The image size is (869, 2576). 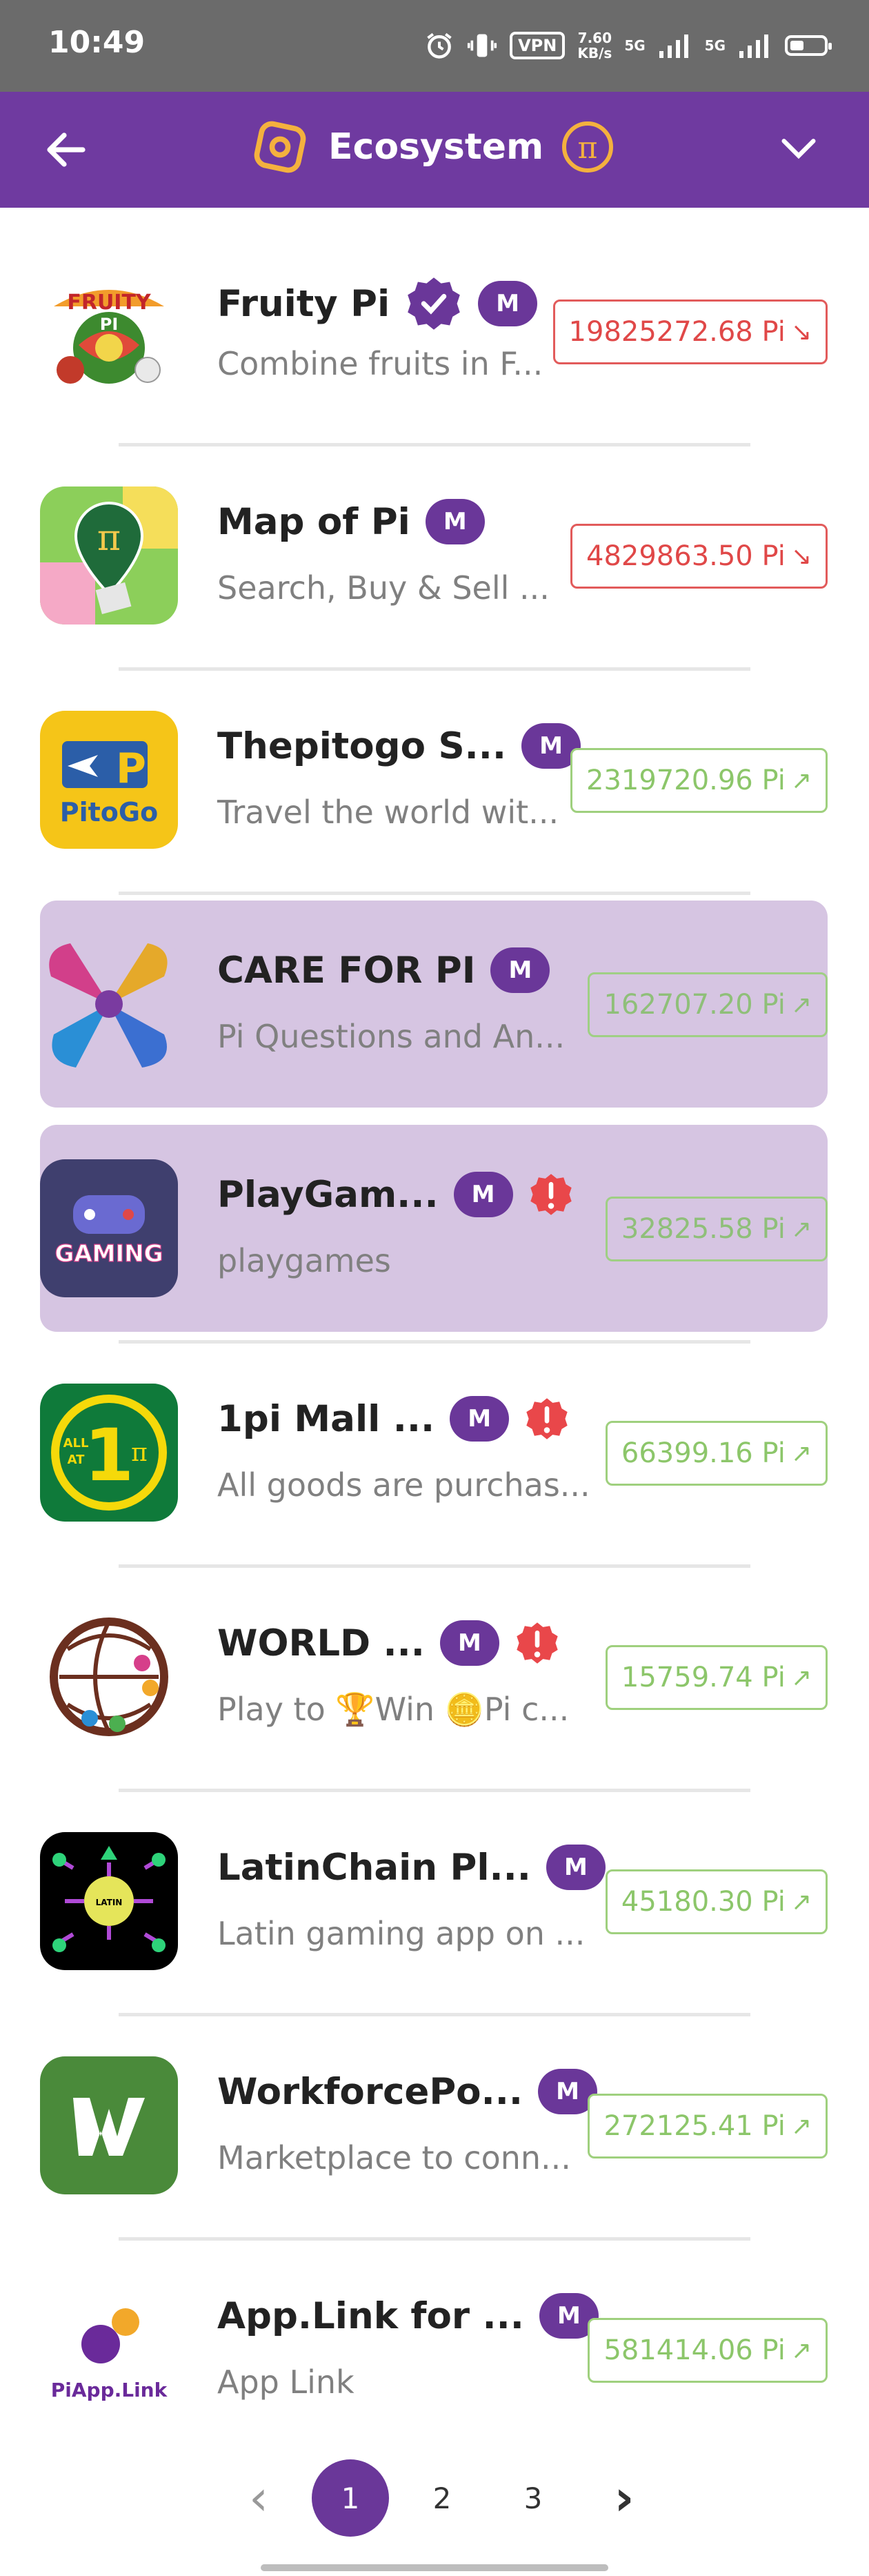 What do you see at coordinates (346, 970) in the screenshot?
I see `app-name: CARE FOR PI` at bounding box center [346, 970].